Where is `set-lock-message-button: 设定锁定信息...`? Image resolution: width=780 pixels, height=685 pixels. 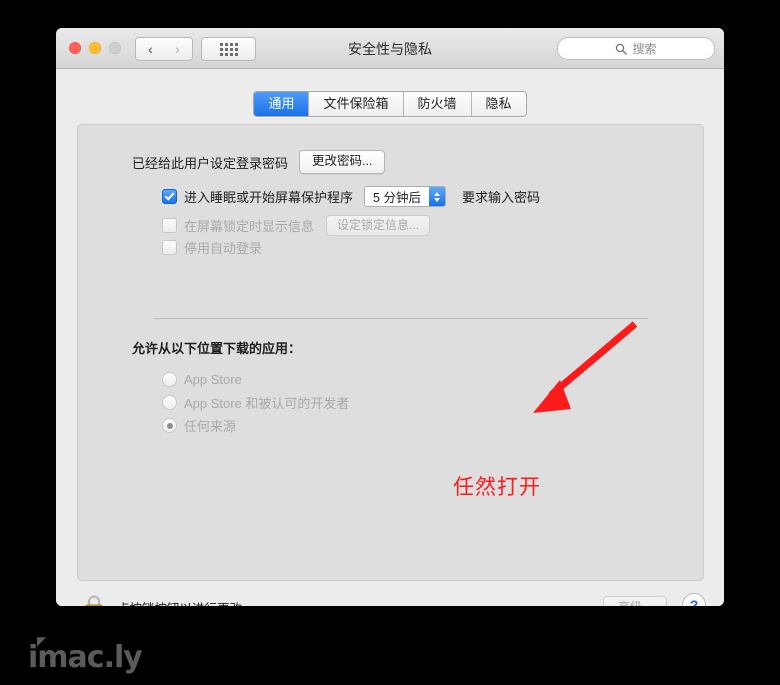 set-lock-message-button: 设定锁定信息... is located at coordinates (378, 225).